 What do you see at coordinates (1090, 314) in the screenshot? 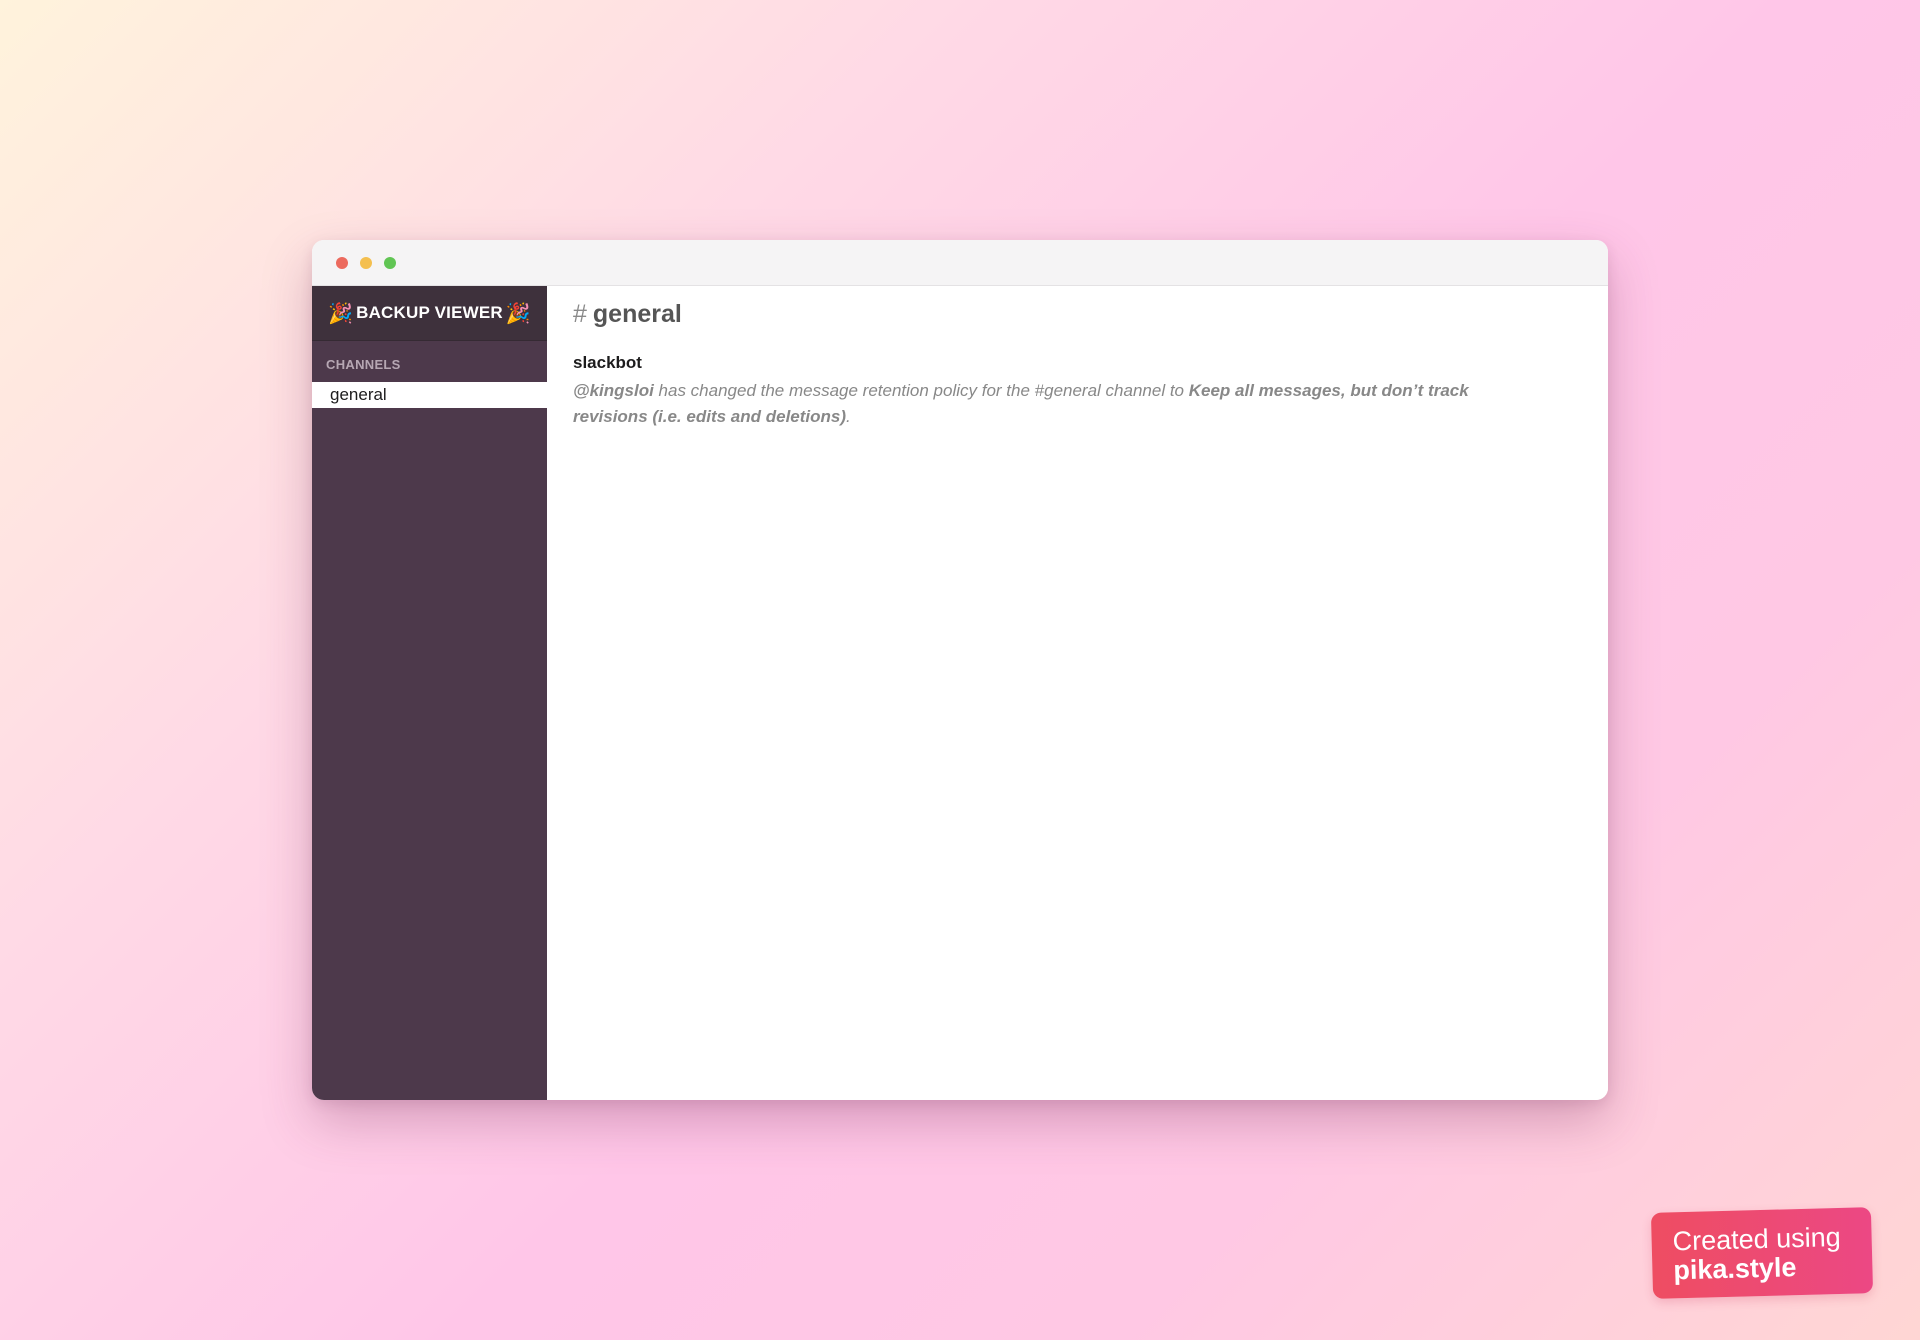
I see `channel-title: # general` at bounding box center [1090, 314].